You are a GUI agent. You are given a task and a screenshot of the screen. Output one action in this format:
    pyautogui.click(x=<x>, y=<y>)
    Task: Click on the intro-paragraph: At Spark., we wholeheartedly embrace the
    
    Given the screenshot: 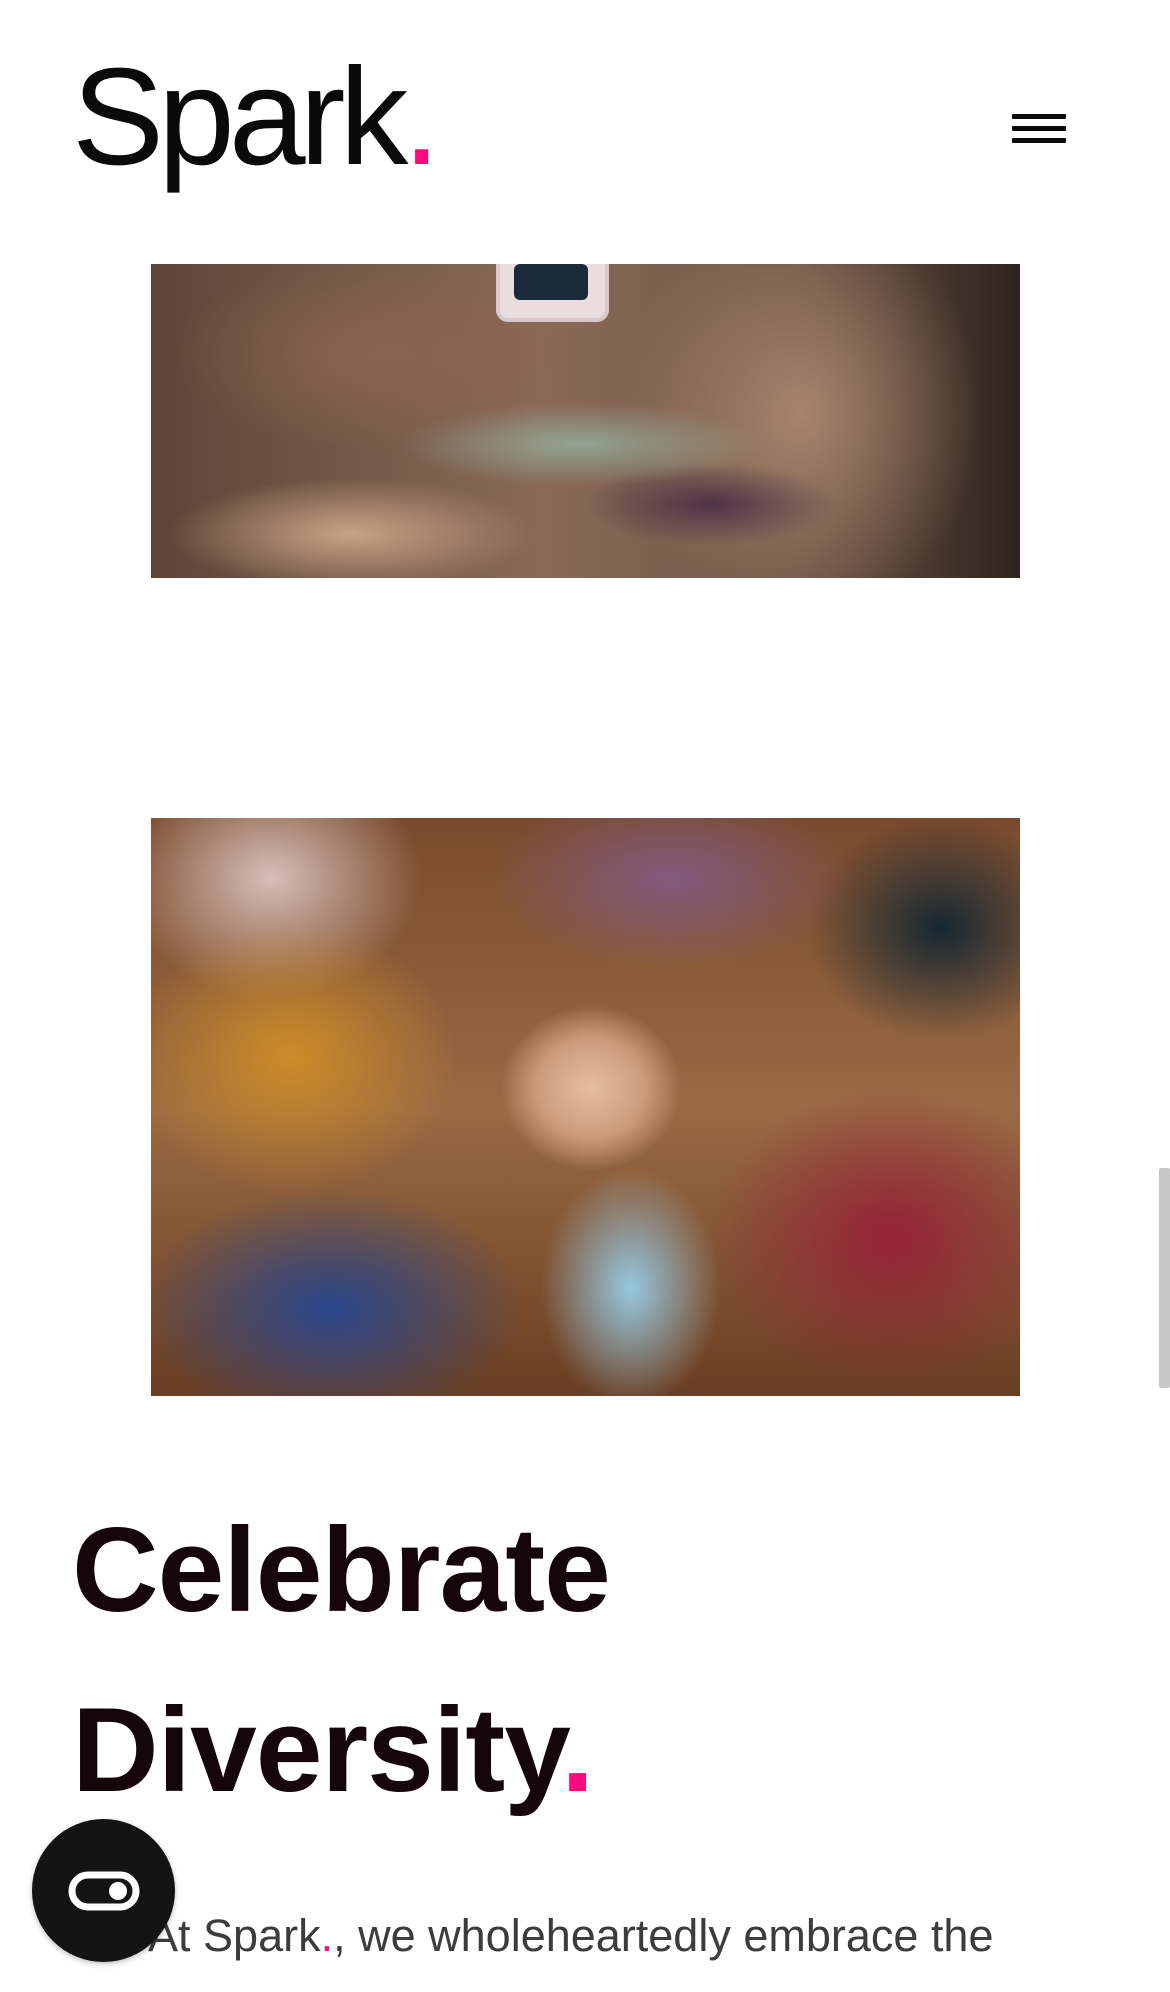 What is the action you would take?
    pyautogui.click(x=648, y=1936)
    